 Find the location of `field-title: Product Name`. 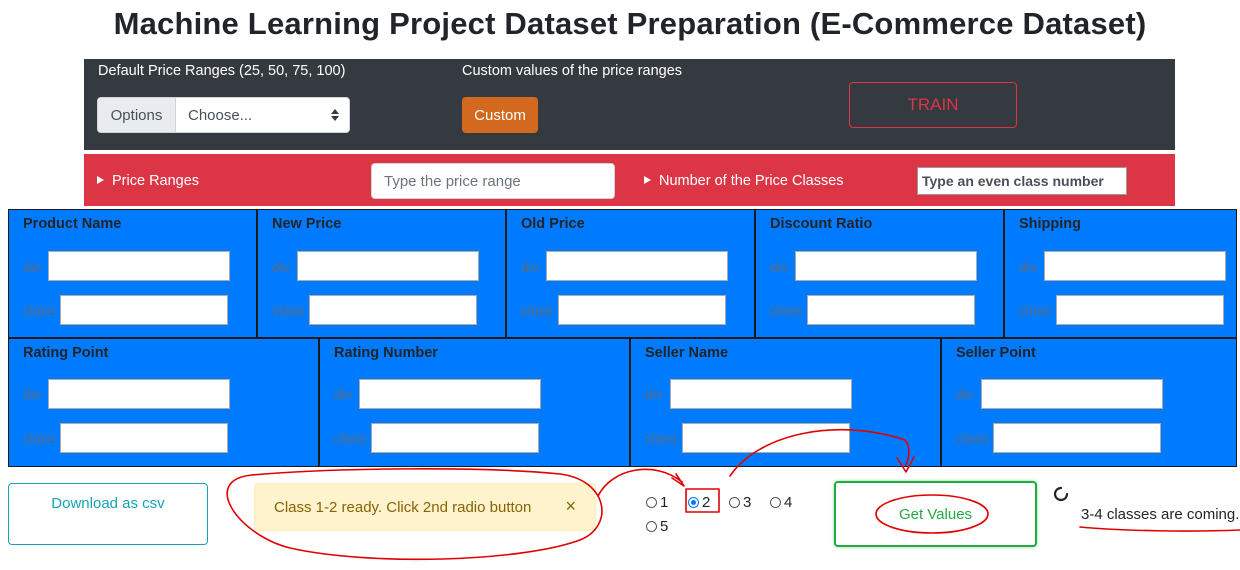

field-title: Product Name is located at coordinates (72, 224).